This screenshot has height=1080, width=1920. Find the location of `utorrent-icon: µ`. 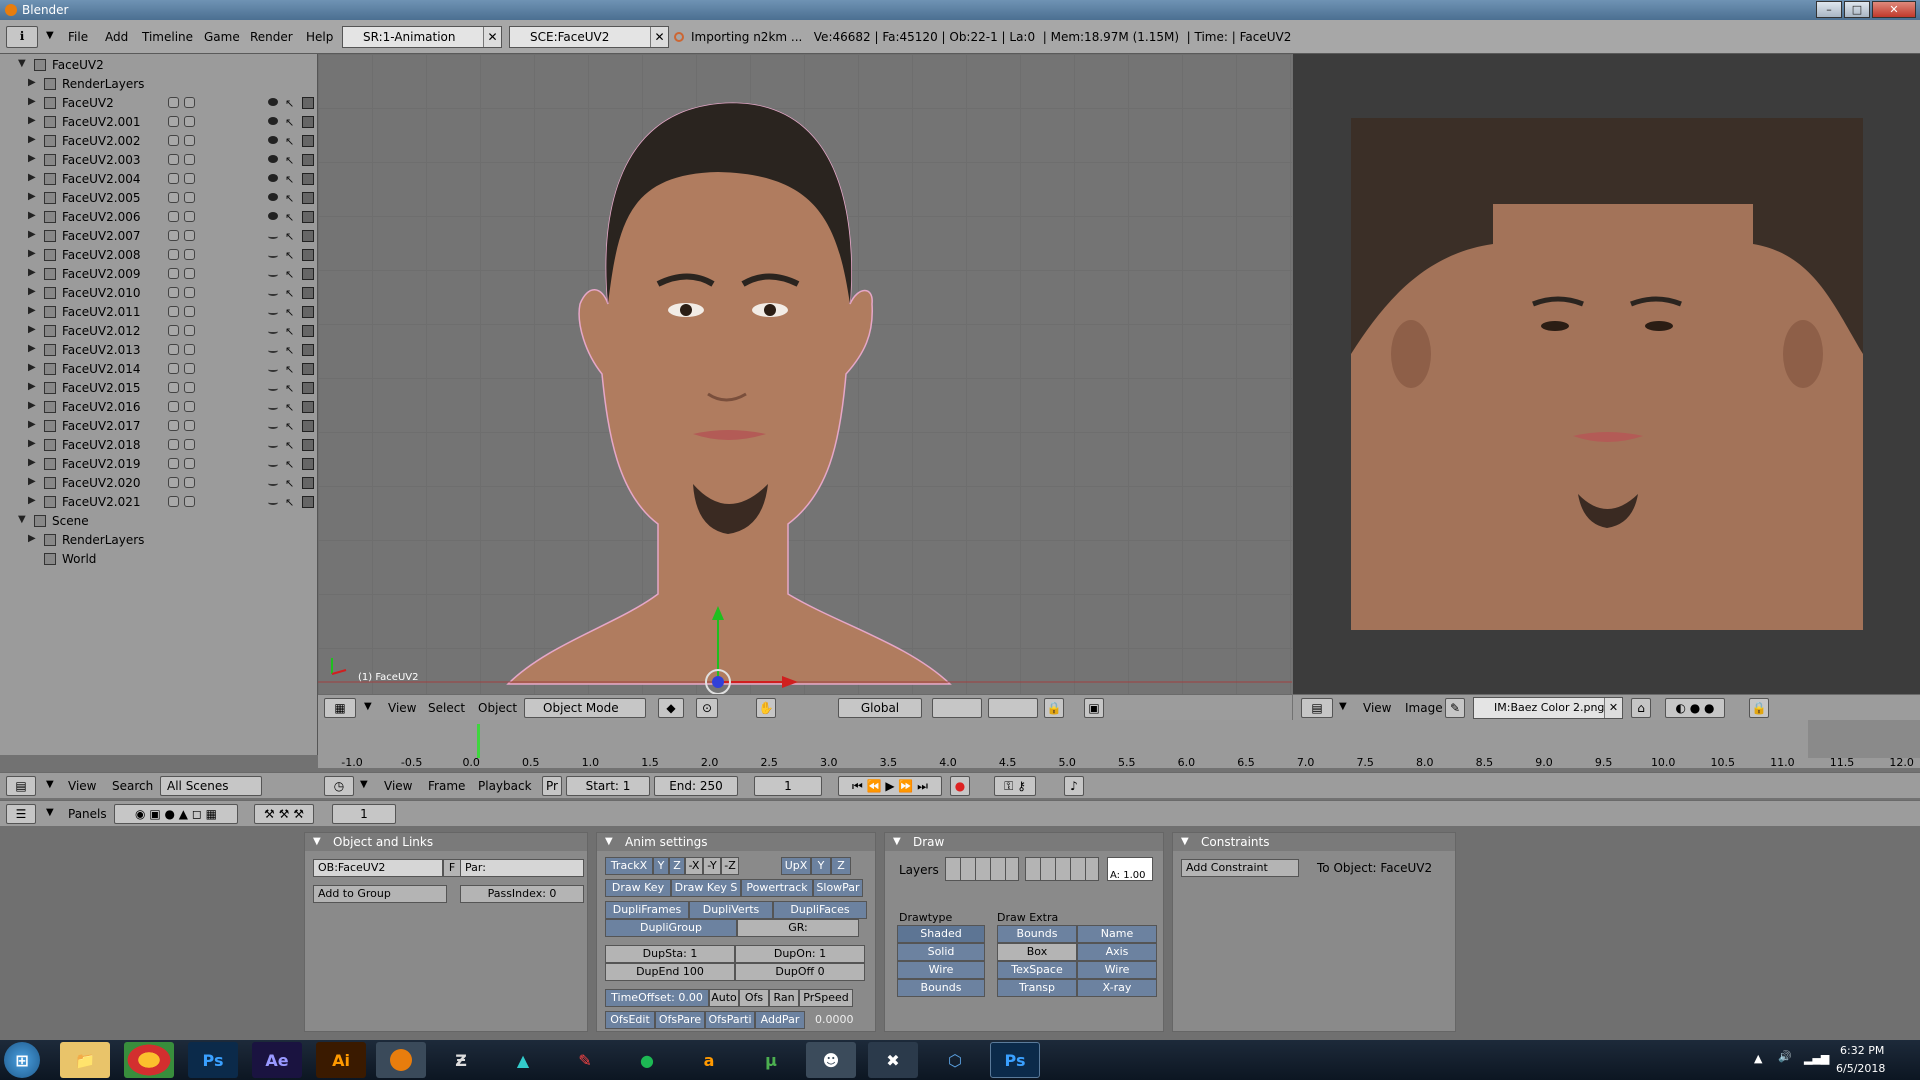

utorrent-icon: µ is located at coordinates (771, 1060).